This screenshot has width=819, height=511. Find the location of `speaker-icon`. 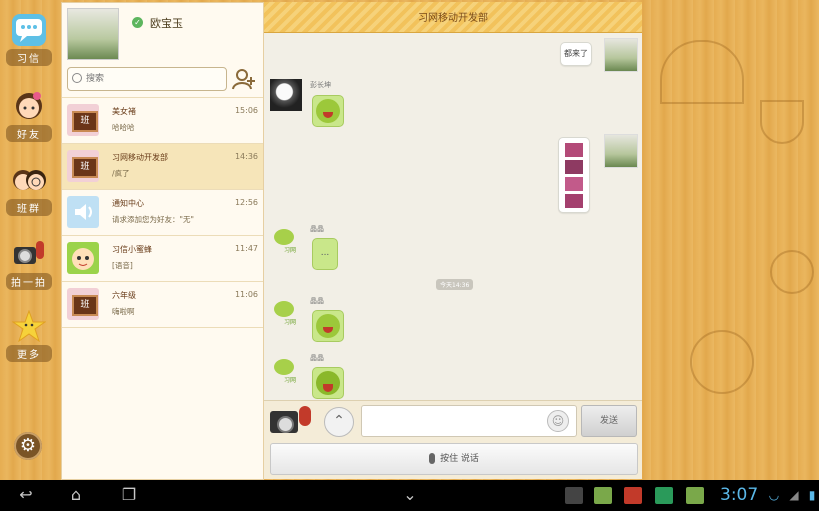

speaker-icon is located at coordinates (83, 212).